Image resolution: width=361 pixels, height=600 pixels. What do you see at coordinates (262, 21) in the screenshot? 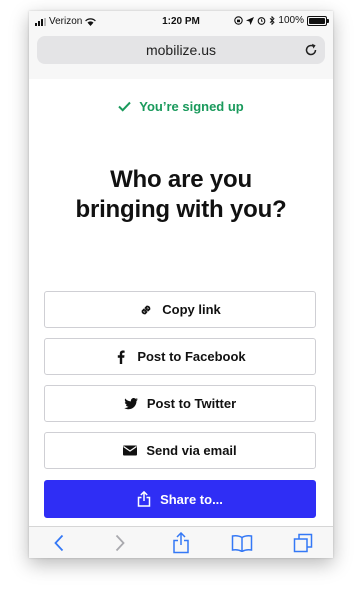
I see `alarm-icon` at bounding box center [262, 21].